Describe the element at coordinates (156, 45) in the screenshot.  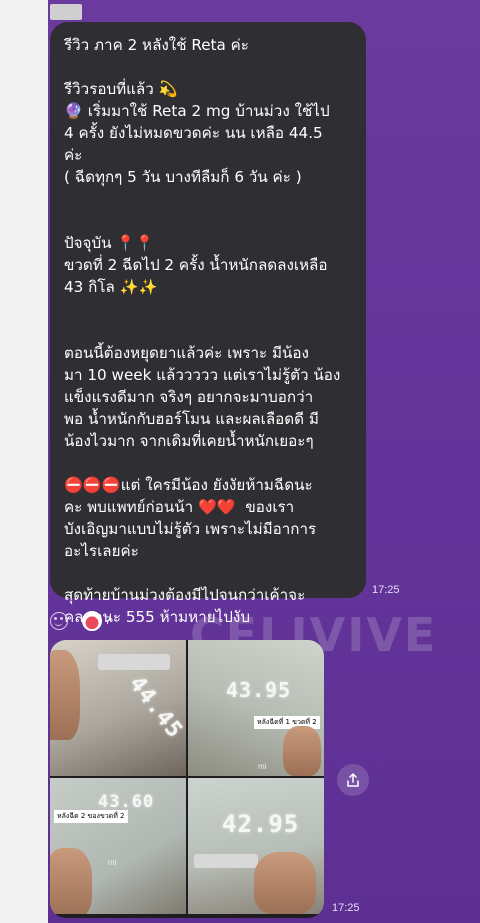
I see `message-line: รีวิว ภาค 2 หลังใช้ Reta ค่ะ` at that location.